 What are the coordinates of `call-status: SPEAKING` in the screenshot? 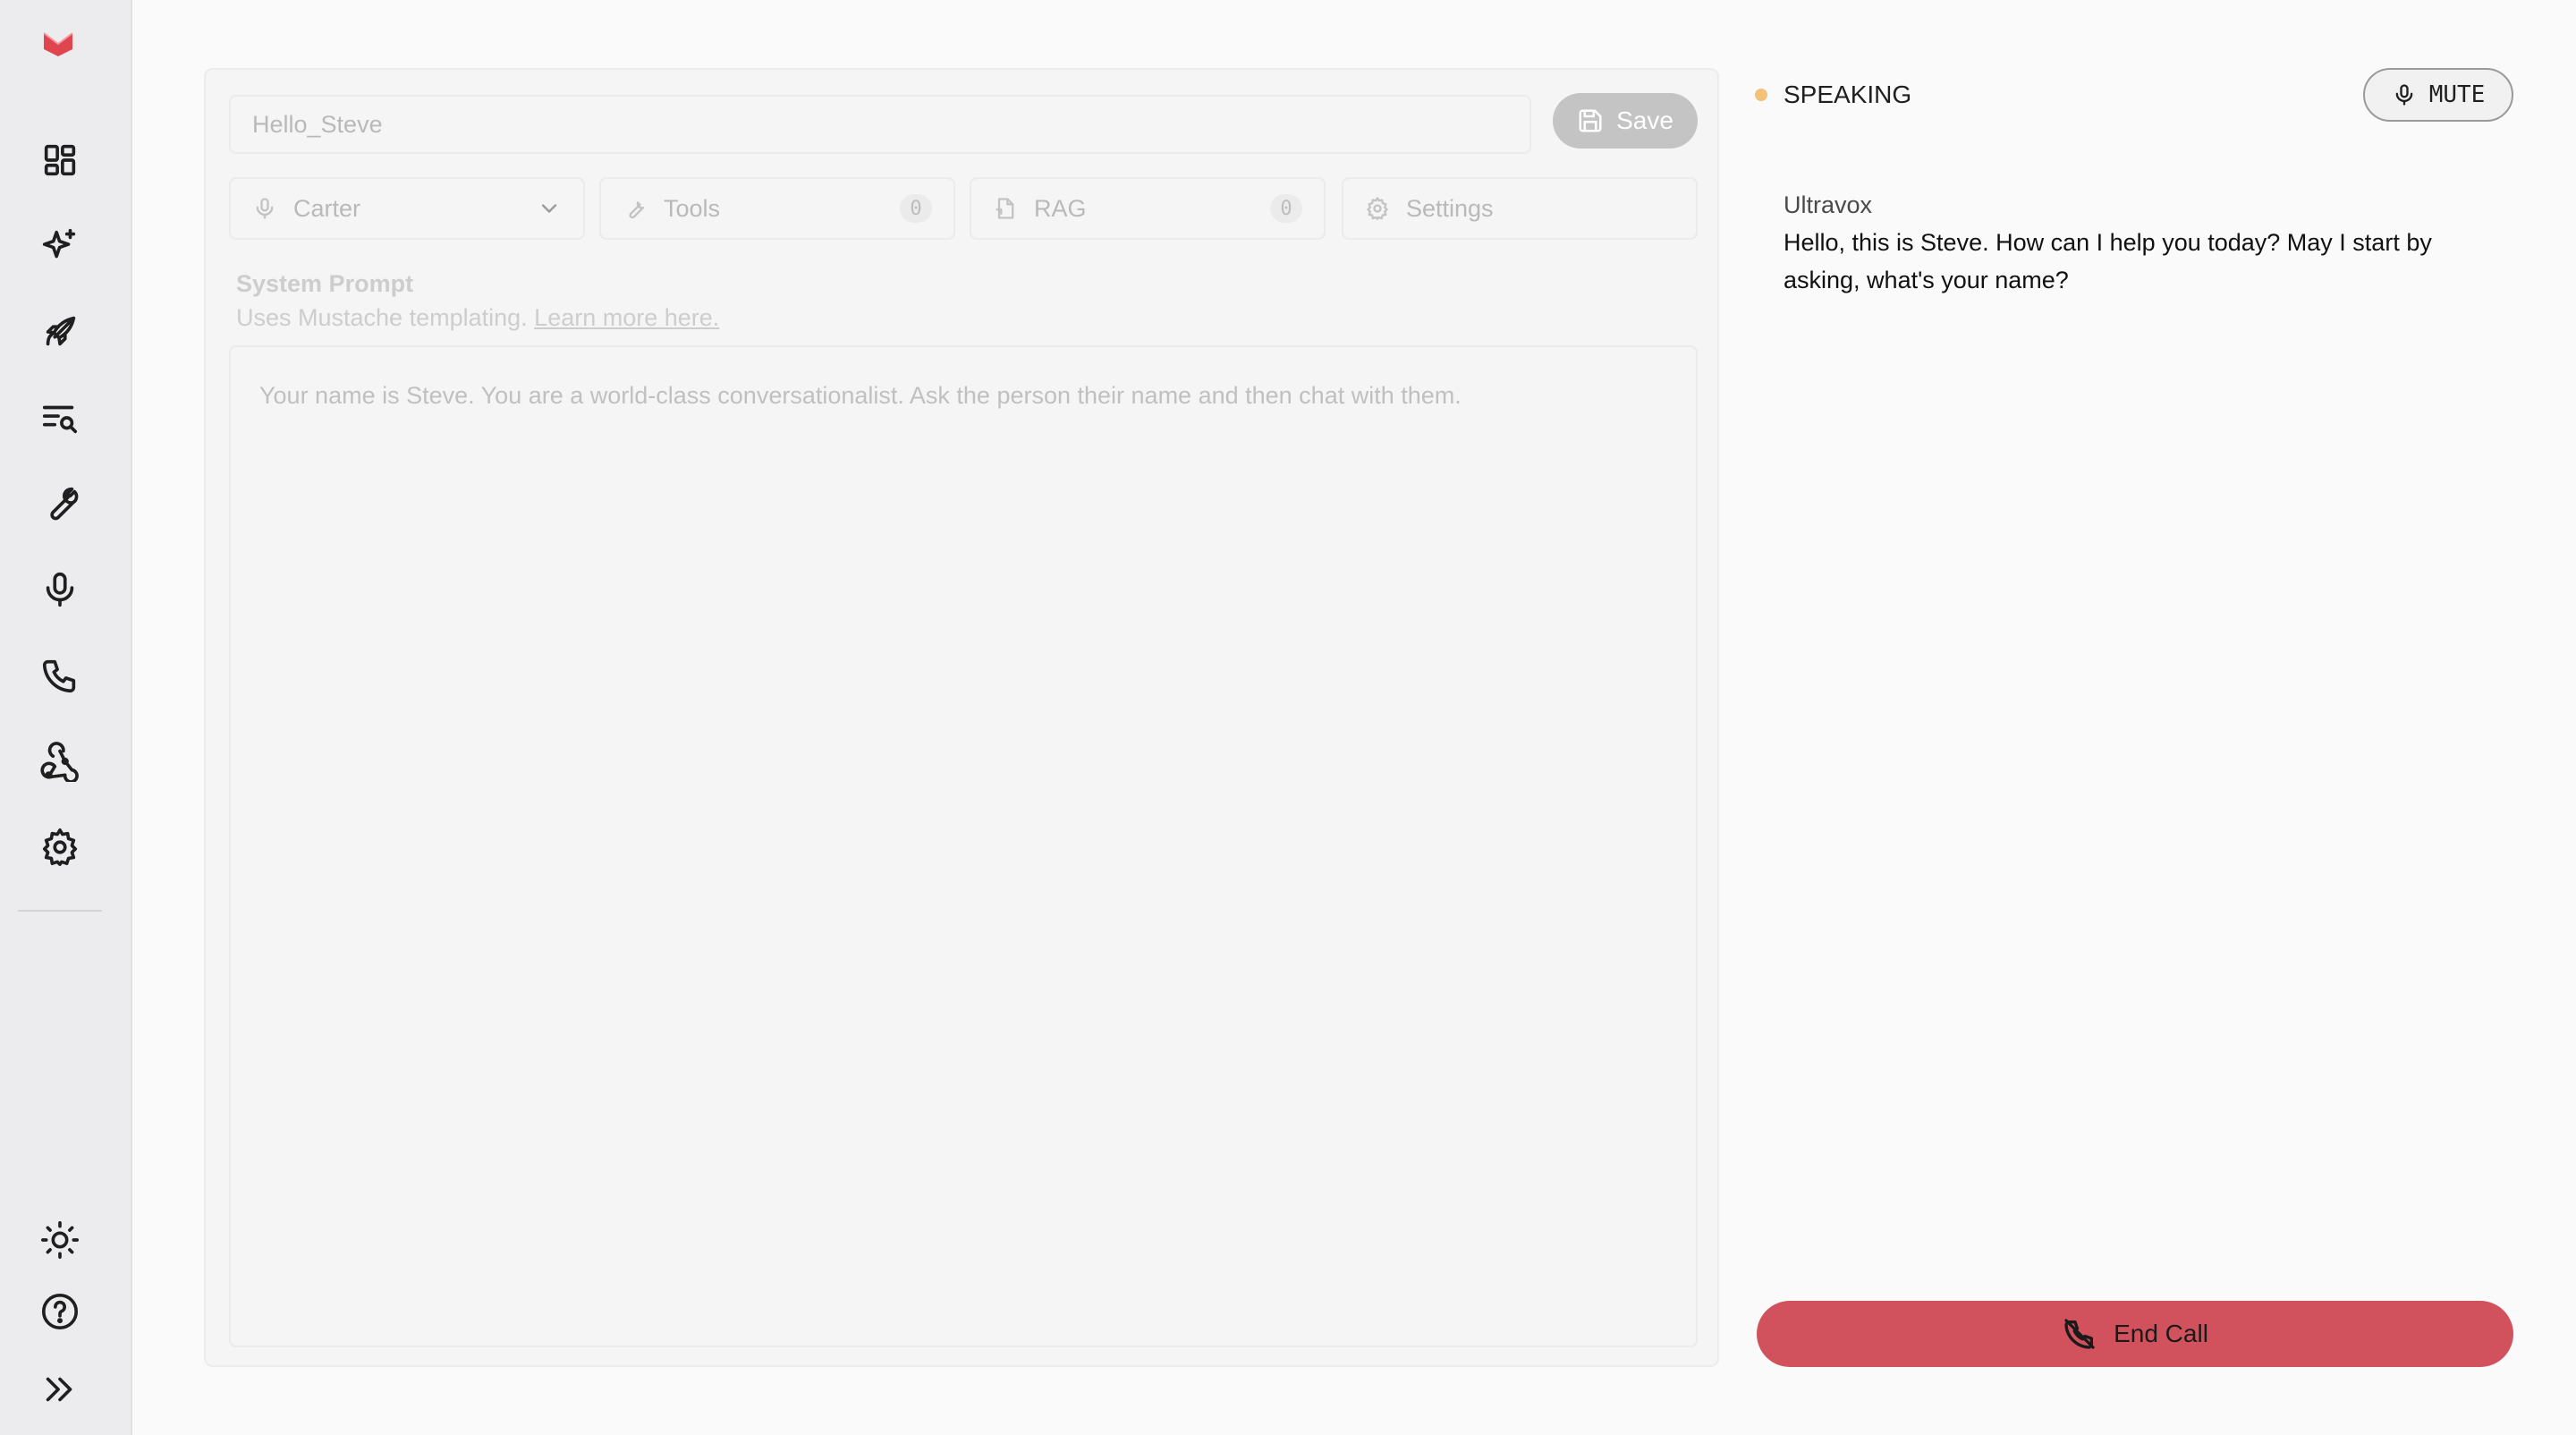 It's located at (1833, 95).